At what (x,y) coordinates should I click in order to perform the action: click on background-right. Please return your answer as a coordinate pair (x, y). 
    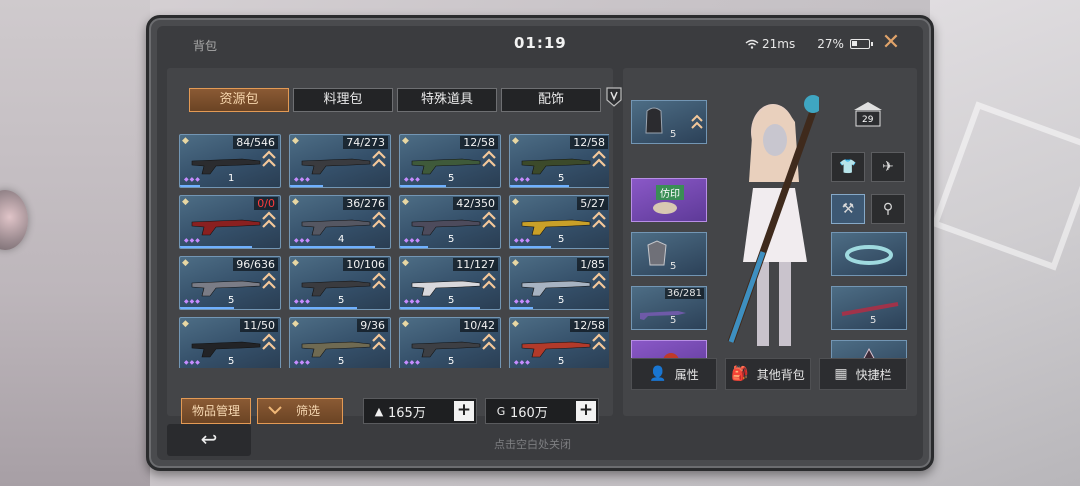
    Looking at the image, I should click on (1005, 243).